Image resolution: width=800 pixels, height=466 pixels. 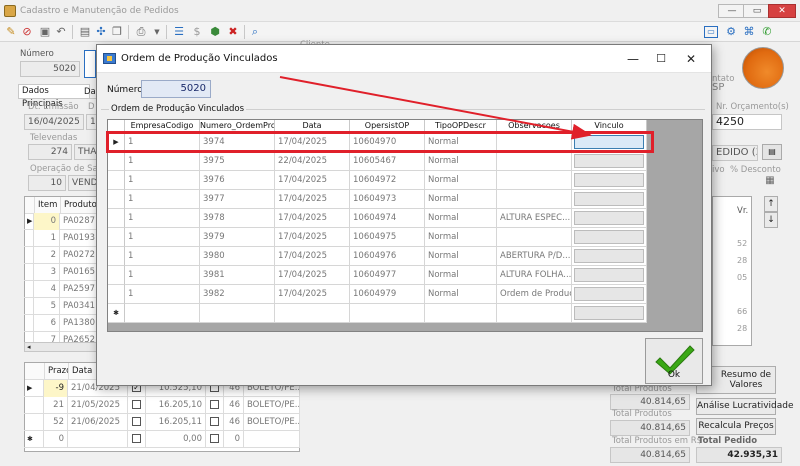 I want to click on arrow-line, so click(x=435, y=108).